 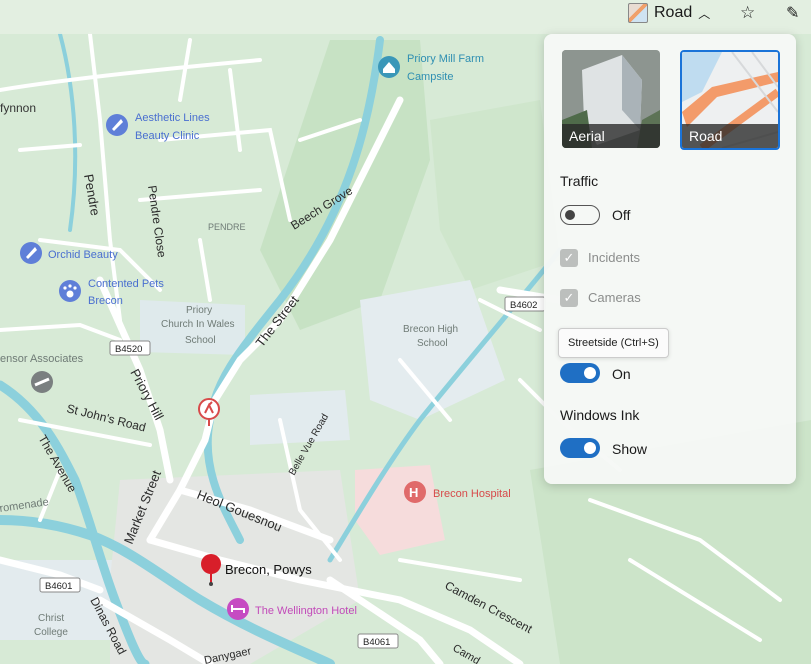 I want to click on poi-label-orchid: Orchid Beauty, so click(x=83, y=255).